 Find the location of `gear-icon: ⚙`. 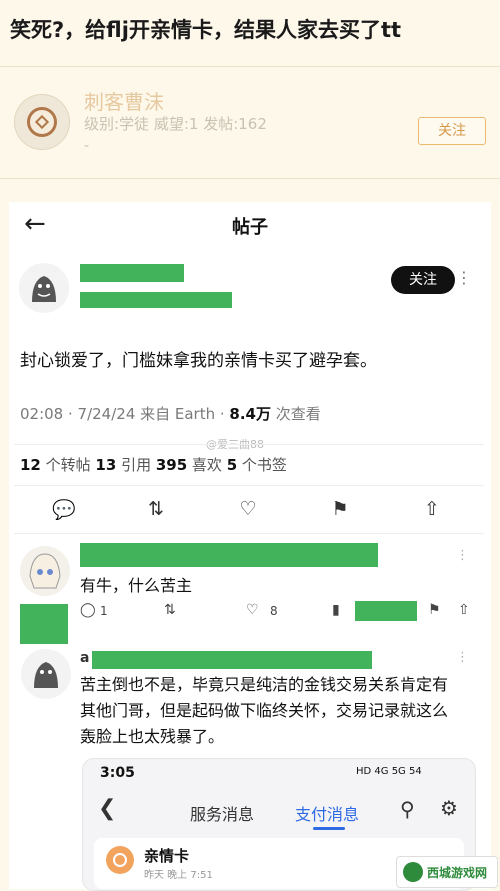

gear-icon: ⚙ is located at coordinates (449, 808).